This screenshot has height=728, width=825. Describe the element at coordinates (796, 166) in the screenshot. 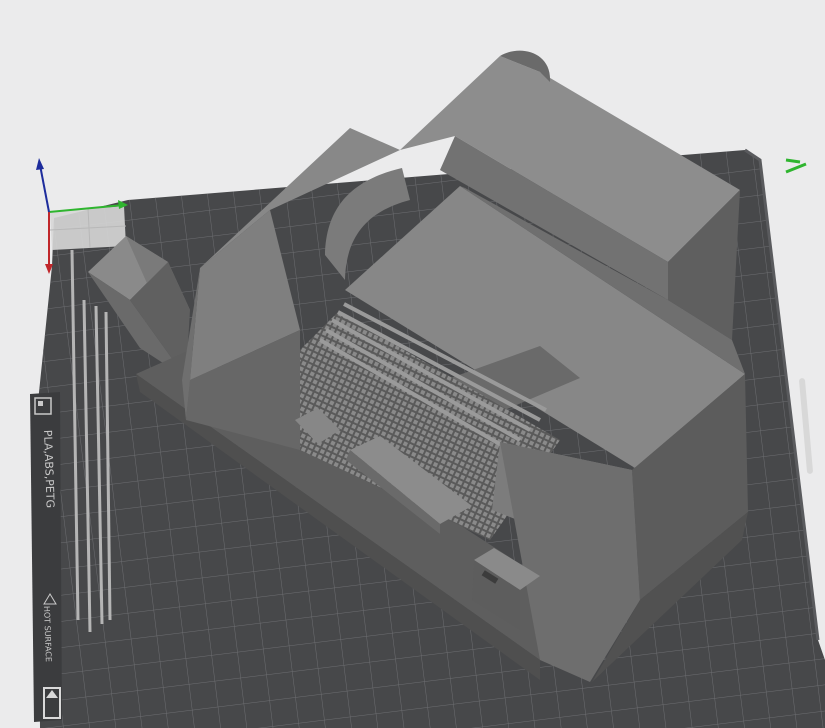

I see `corner-mark-icon` at that location.